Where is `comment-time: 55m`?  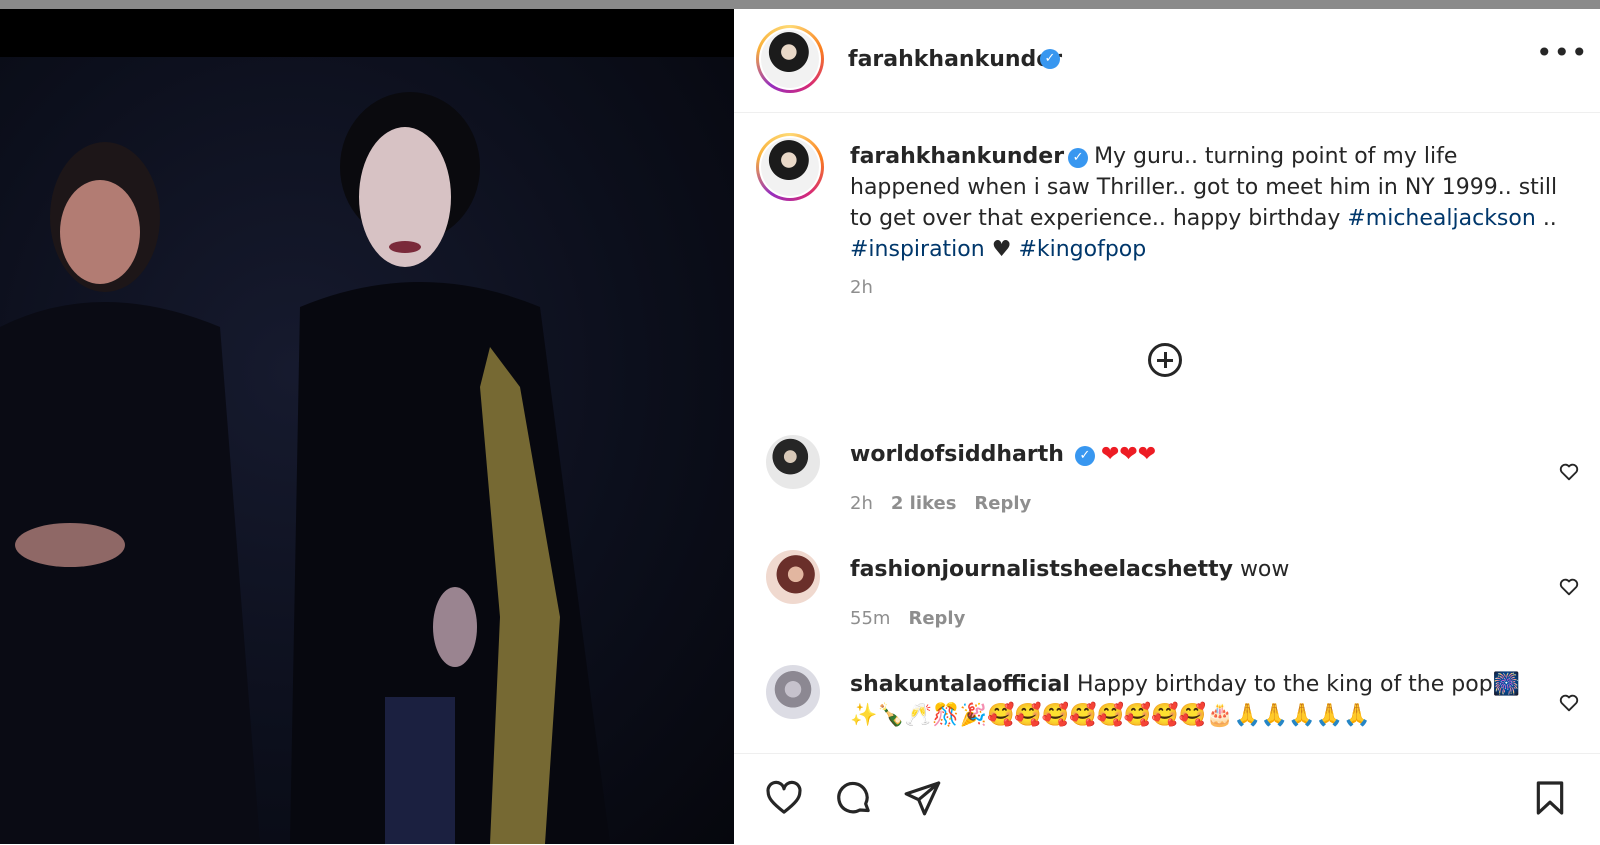 comment-time: 55m is located at coordinates (870, 618).